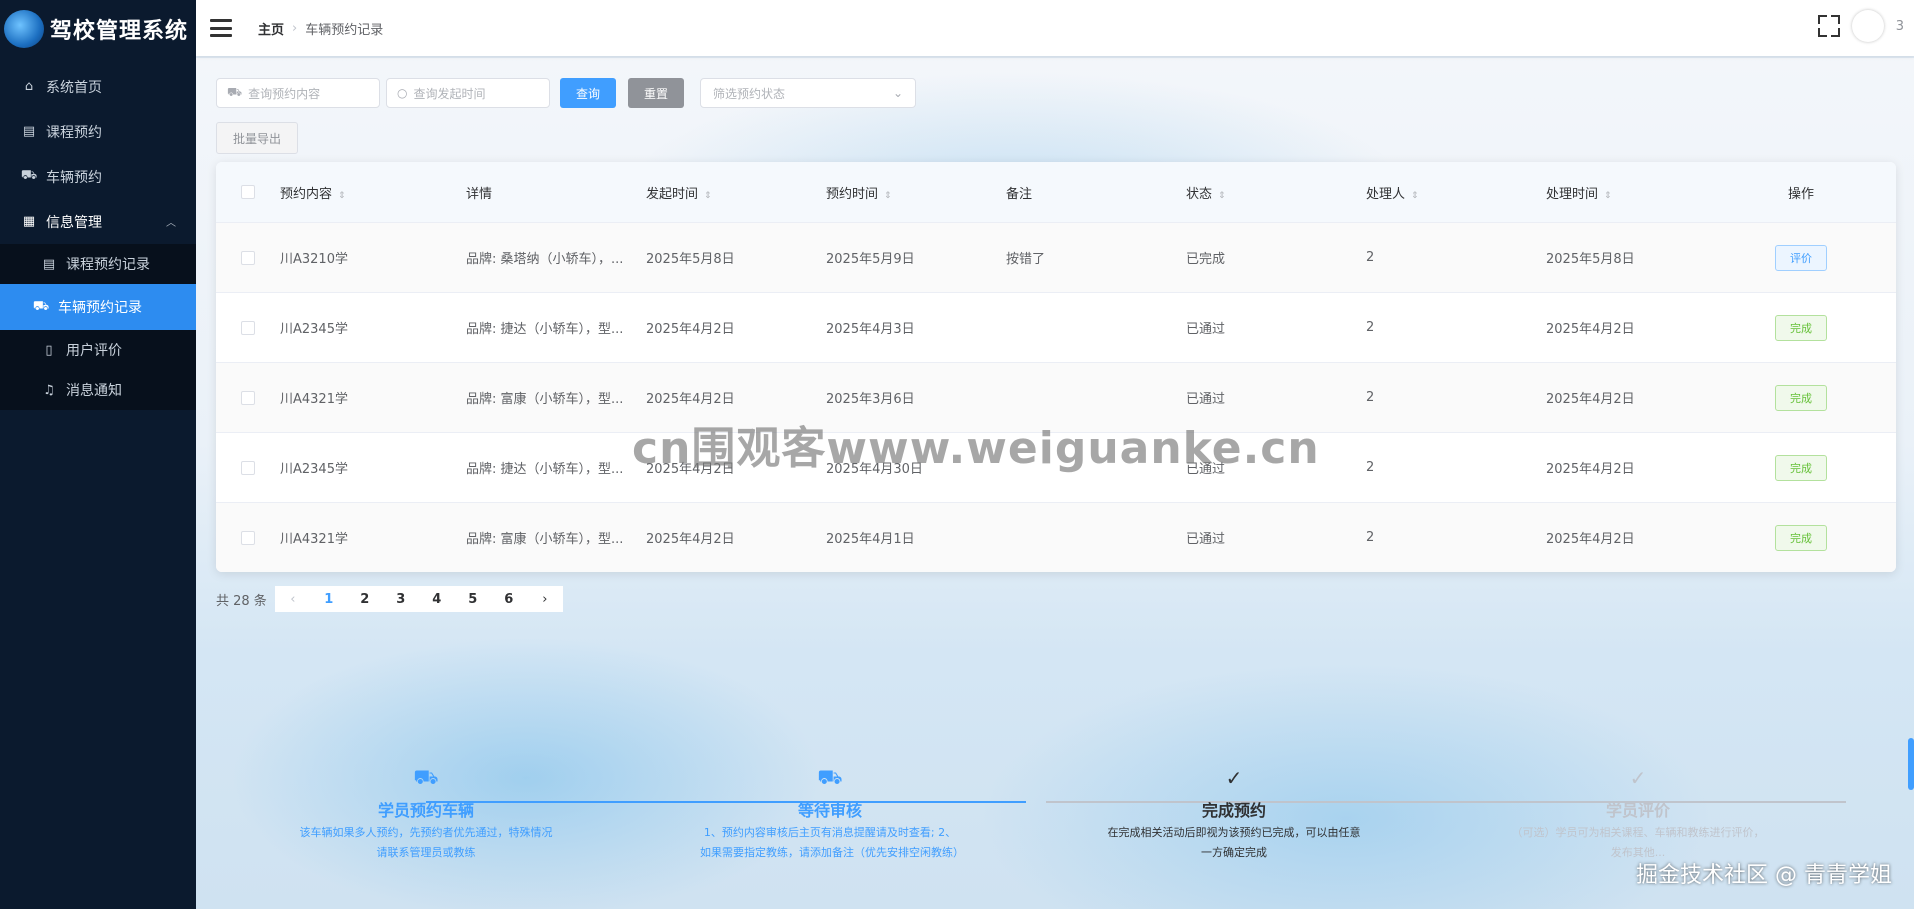 This screenshot has height=909, width=1914. What do you see at coordinates (588, 93) in the screenshot?
I see `query-button: 查询` at bounding box center [588, 93].